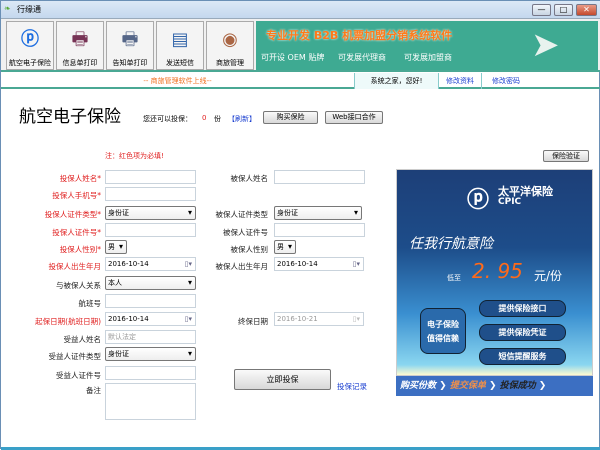 This screenshot has width=600, height=450. Describe the element at coordinates (563, 10) in the screenshot. I see `maximize-button: □` at that location.